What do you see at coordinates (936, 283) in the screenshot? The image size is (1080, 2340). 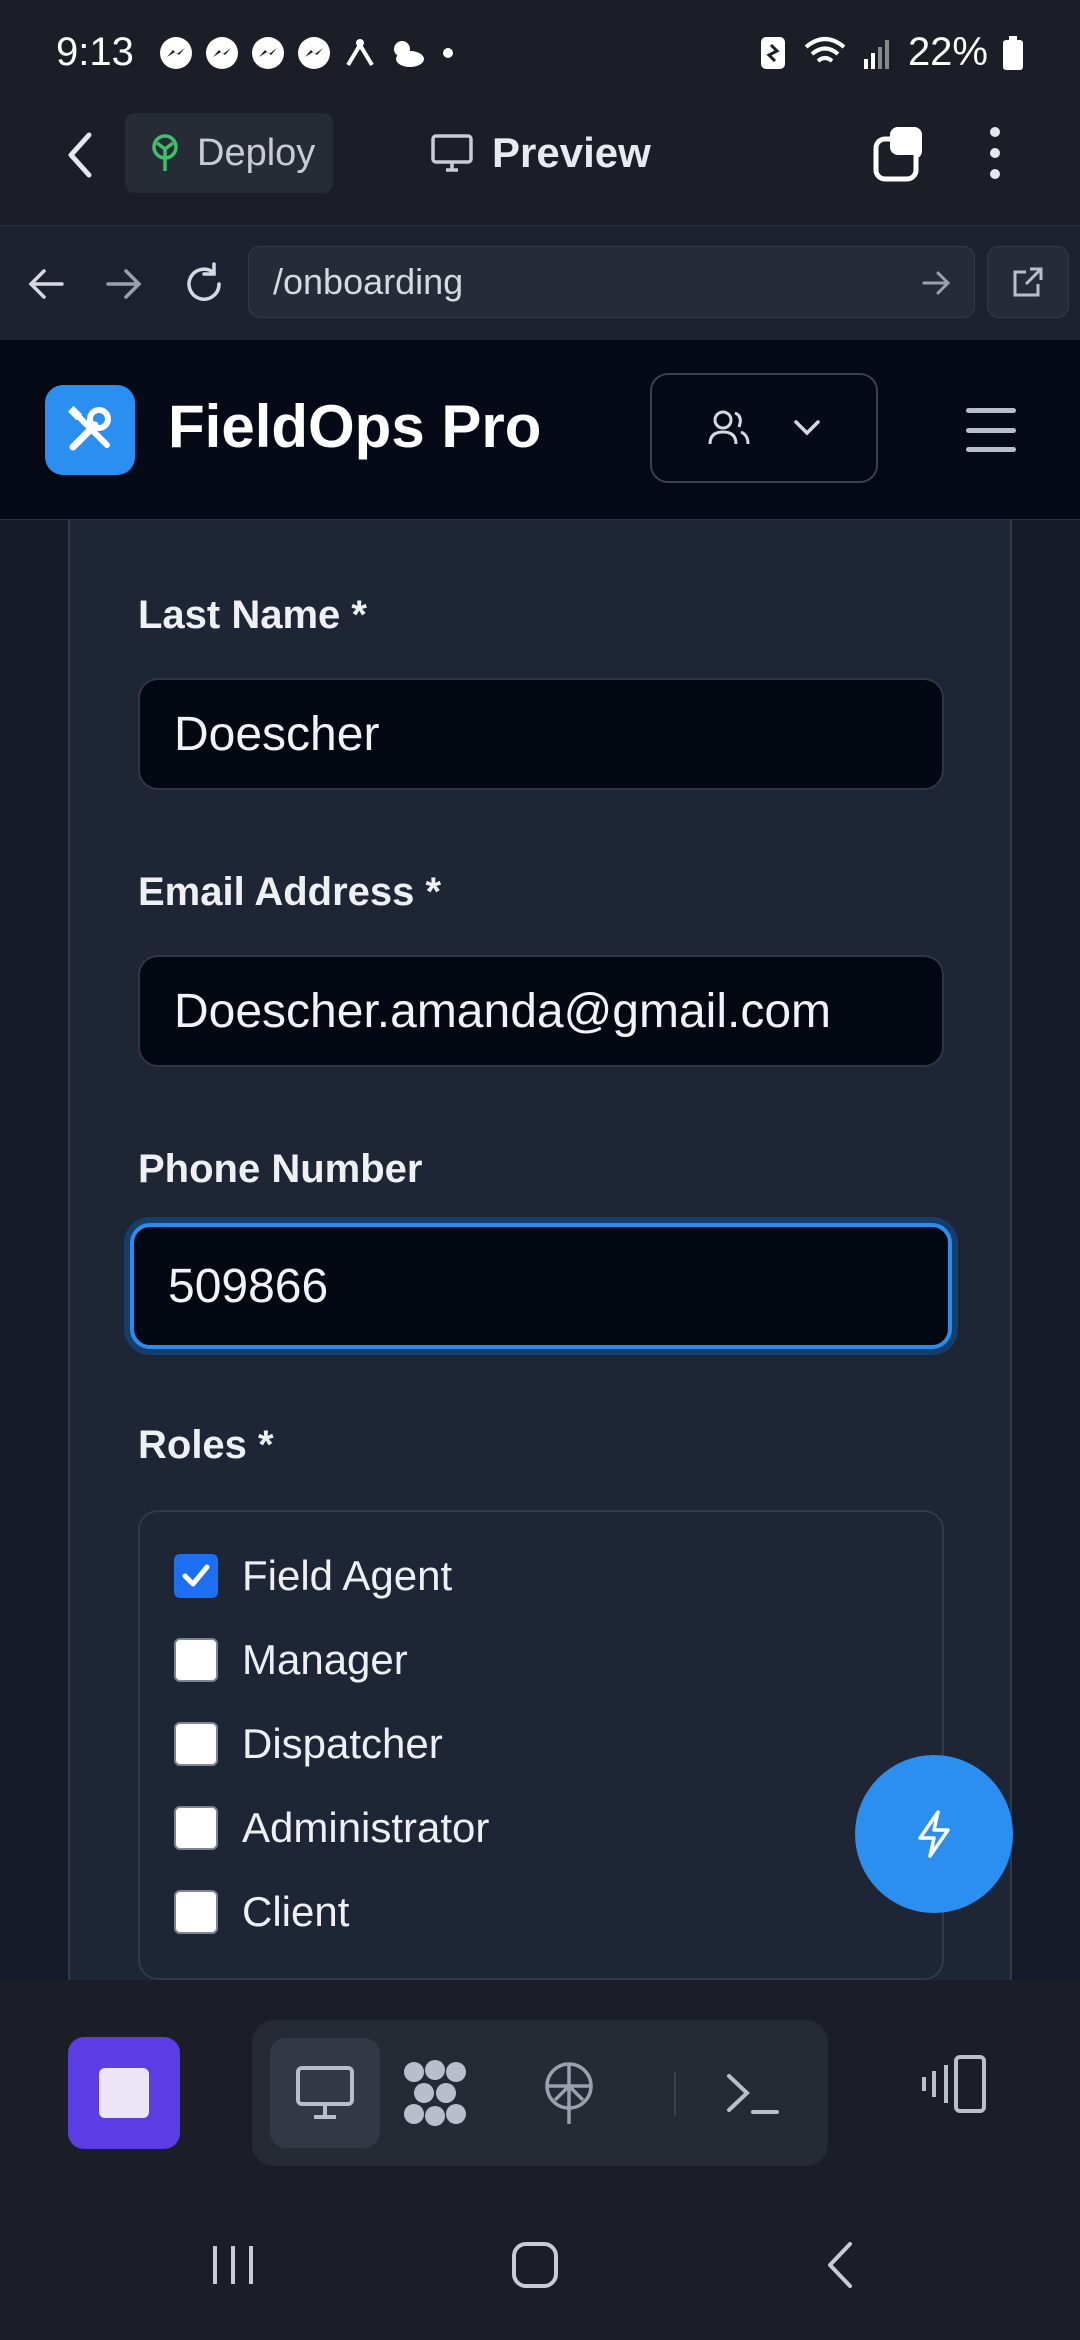 I see `go-arrow-icon` at bounding box center [936, 283].